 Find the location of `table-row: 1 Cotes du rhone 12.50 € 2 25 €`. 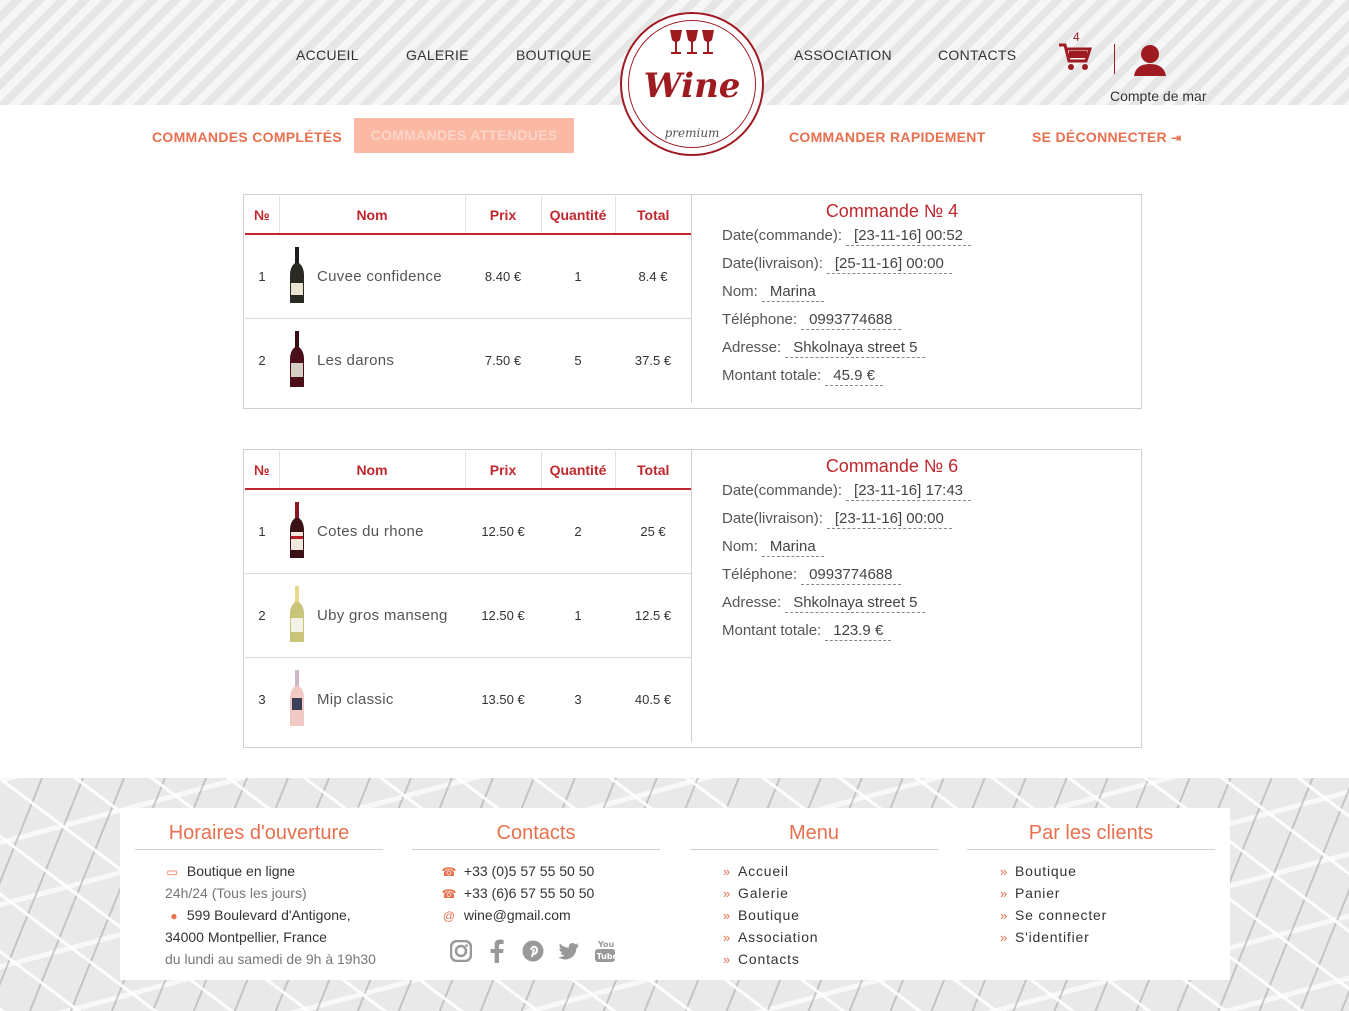

table-row: 1 Cotes du rhone 12.50 € 2 25 € is located at coordinates (468, 531).